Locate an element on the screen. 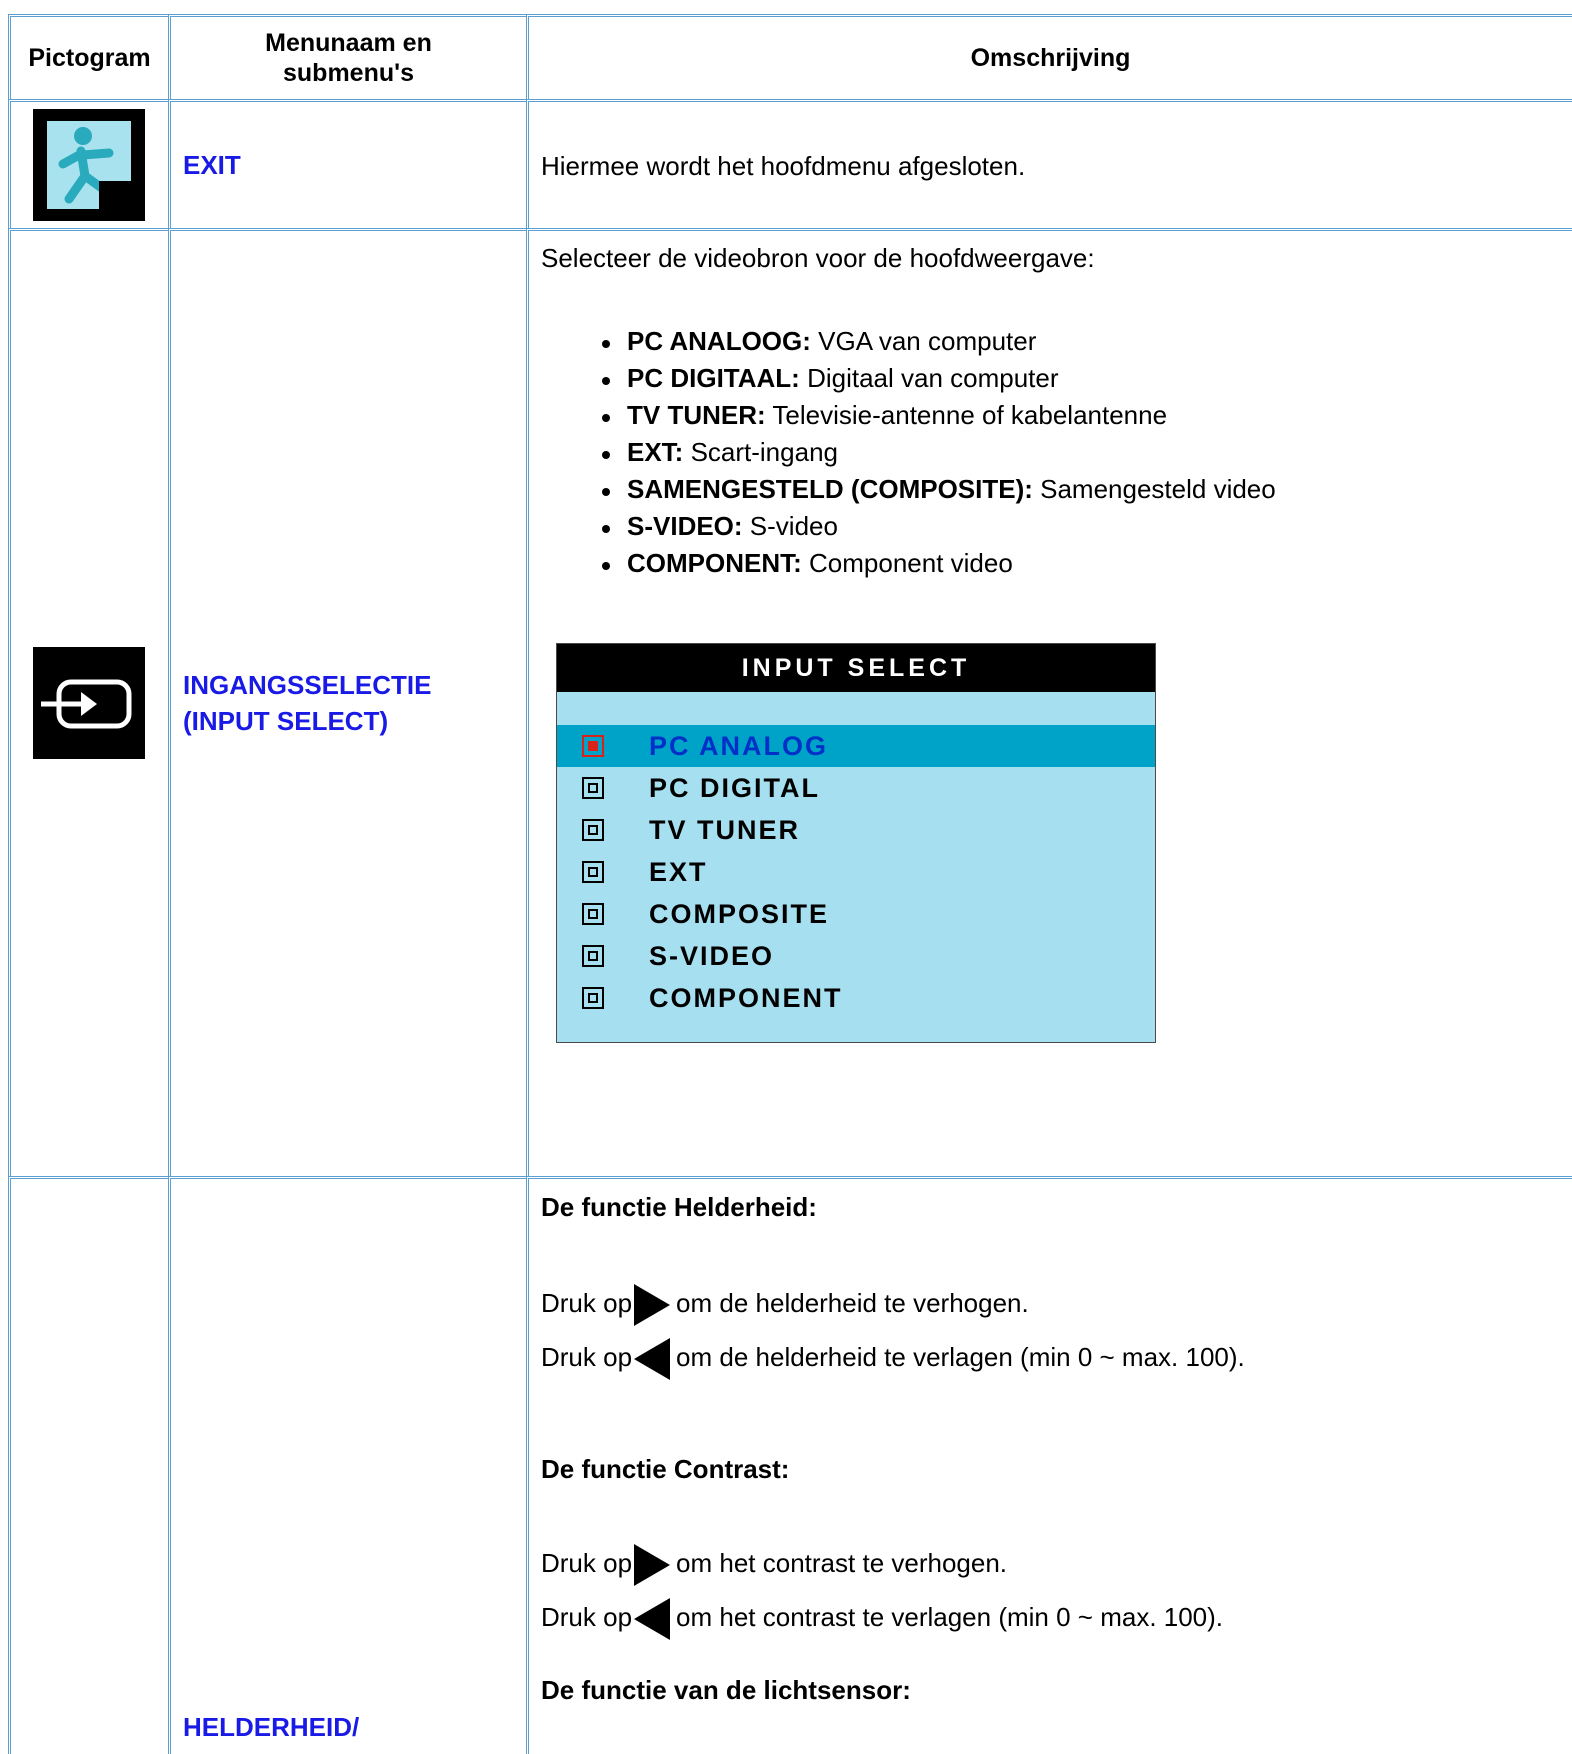  header-pictogram: Pictogram is located at coordinates (88, 56).